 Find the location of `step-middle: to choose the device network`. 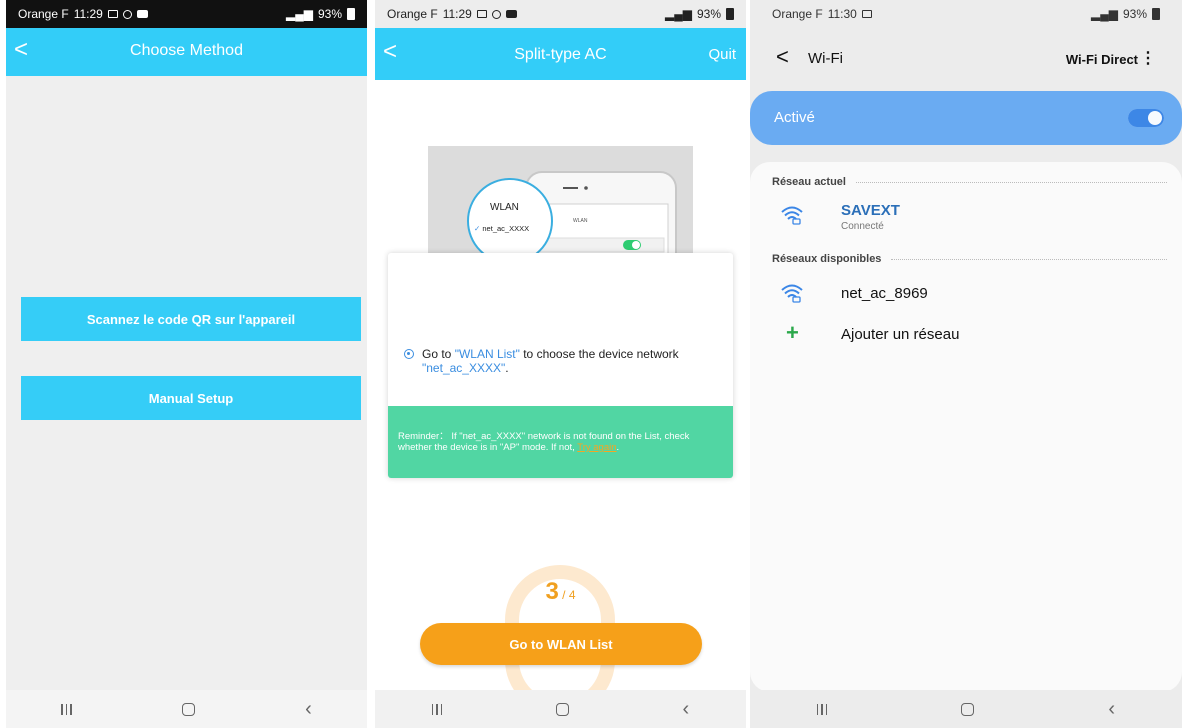

step-middle: to choose the device network is located at coordinates (599, 354).